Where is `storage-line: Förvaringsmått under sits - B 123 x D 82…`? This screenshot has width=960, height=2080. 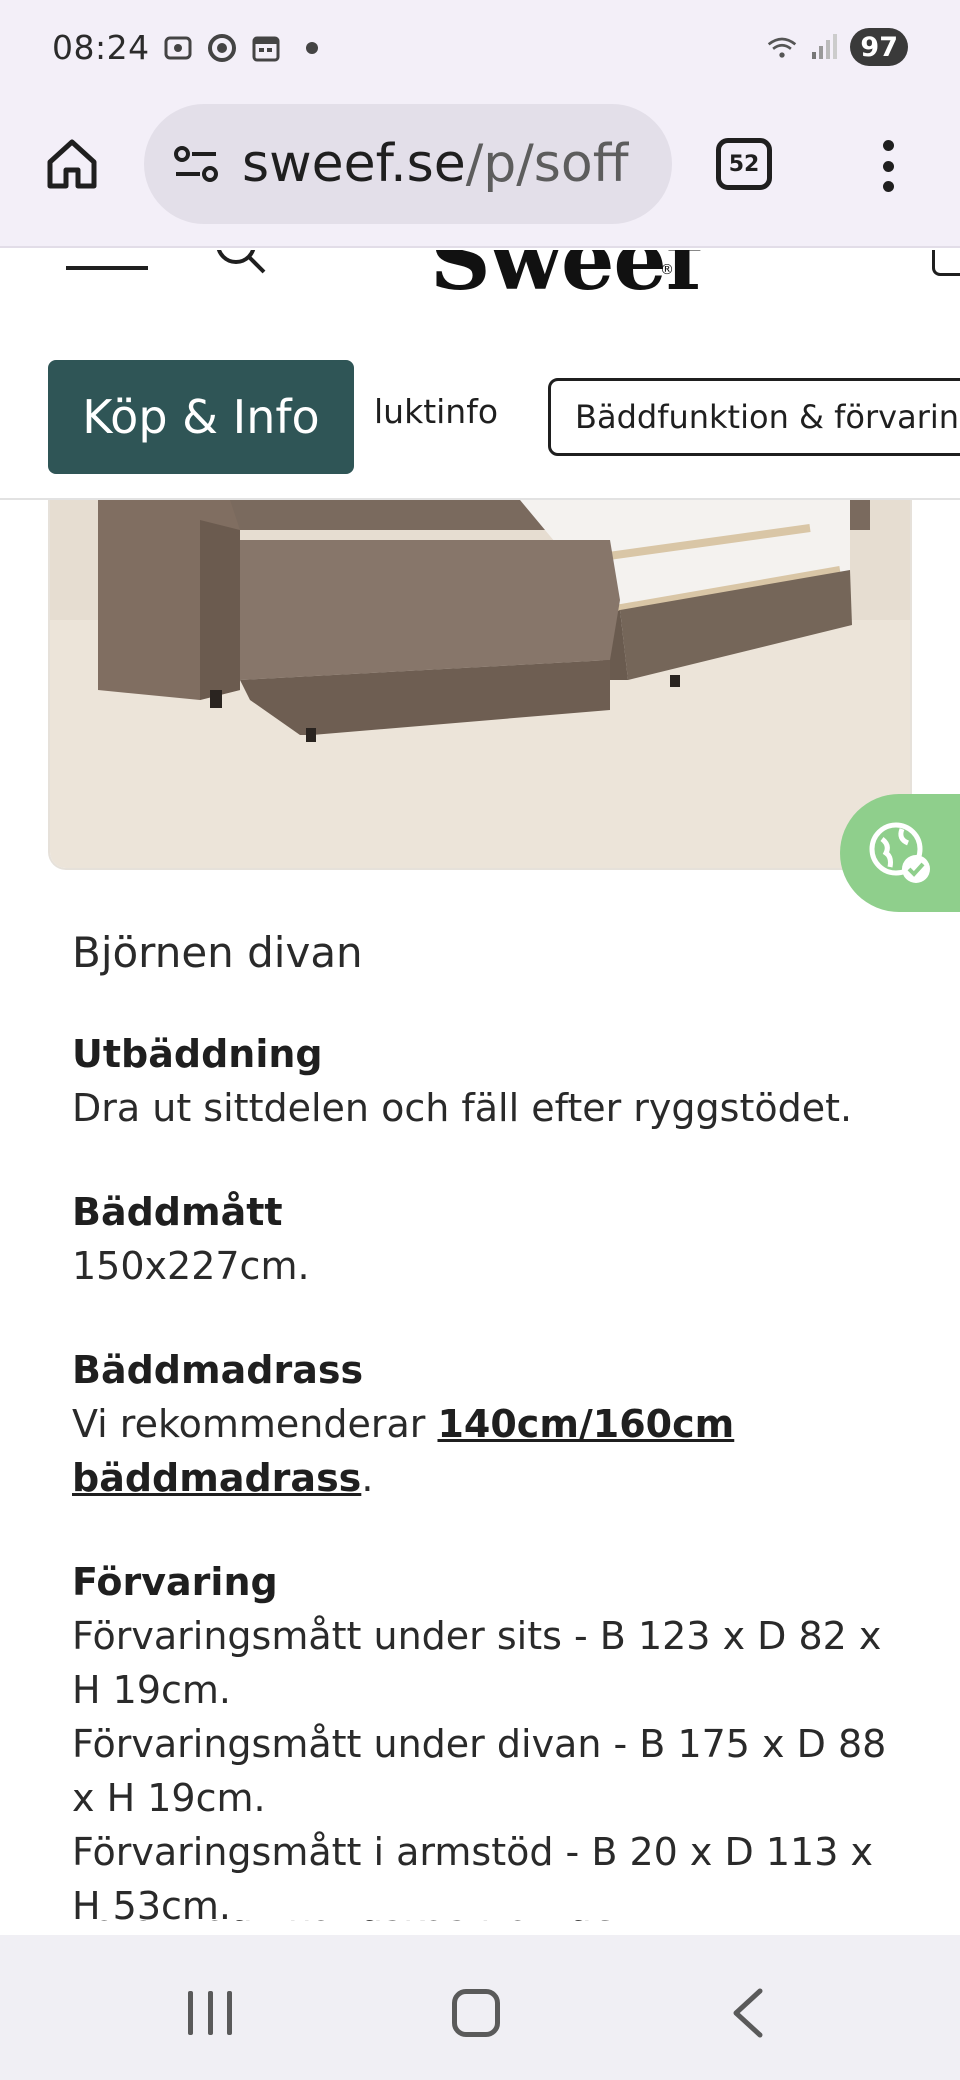 storage-line: Förvaringsmått under sits - B 123 x D 82… is located at coordinates (477, 1663).